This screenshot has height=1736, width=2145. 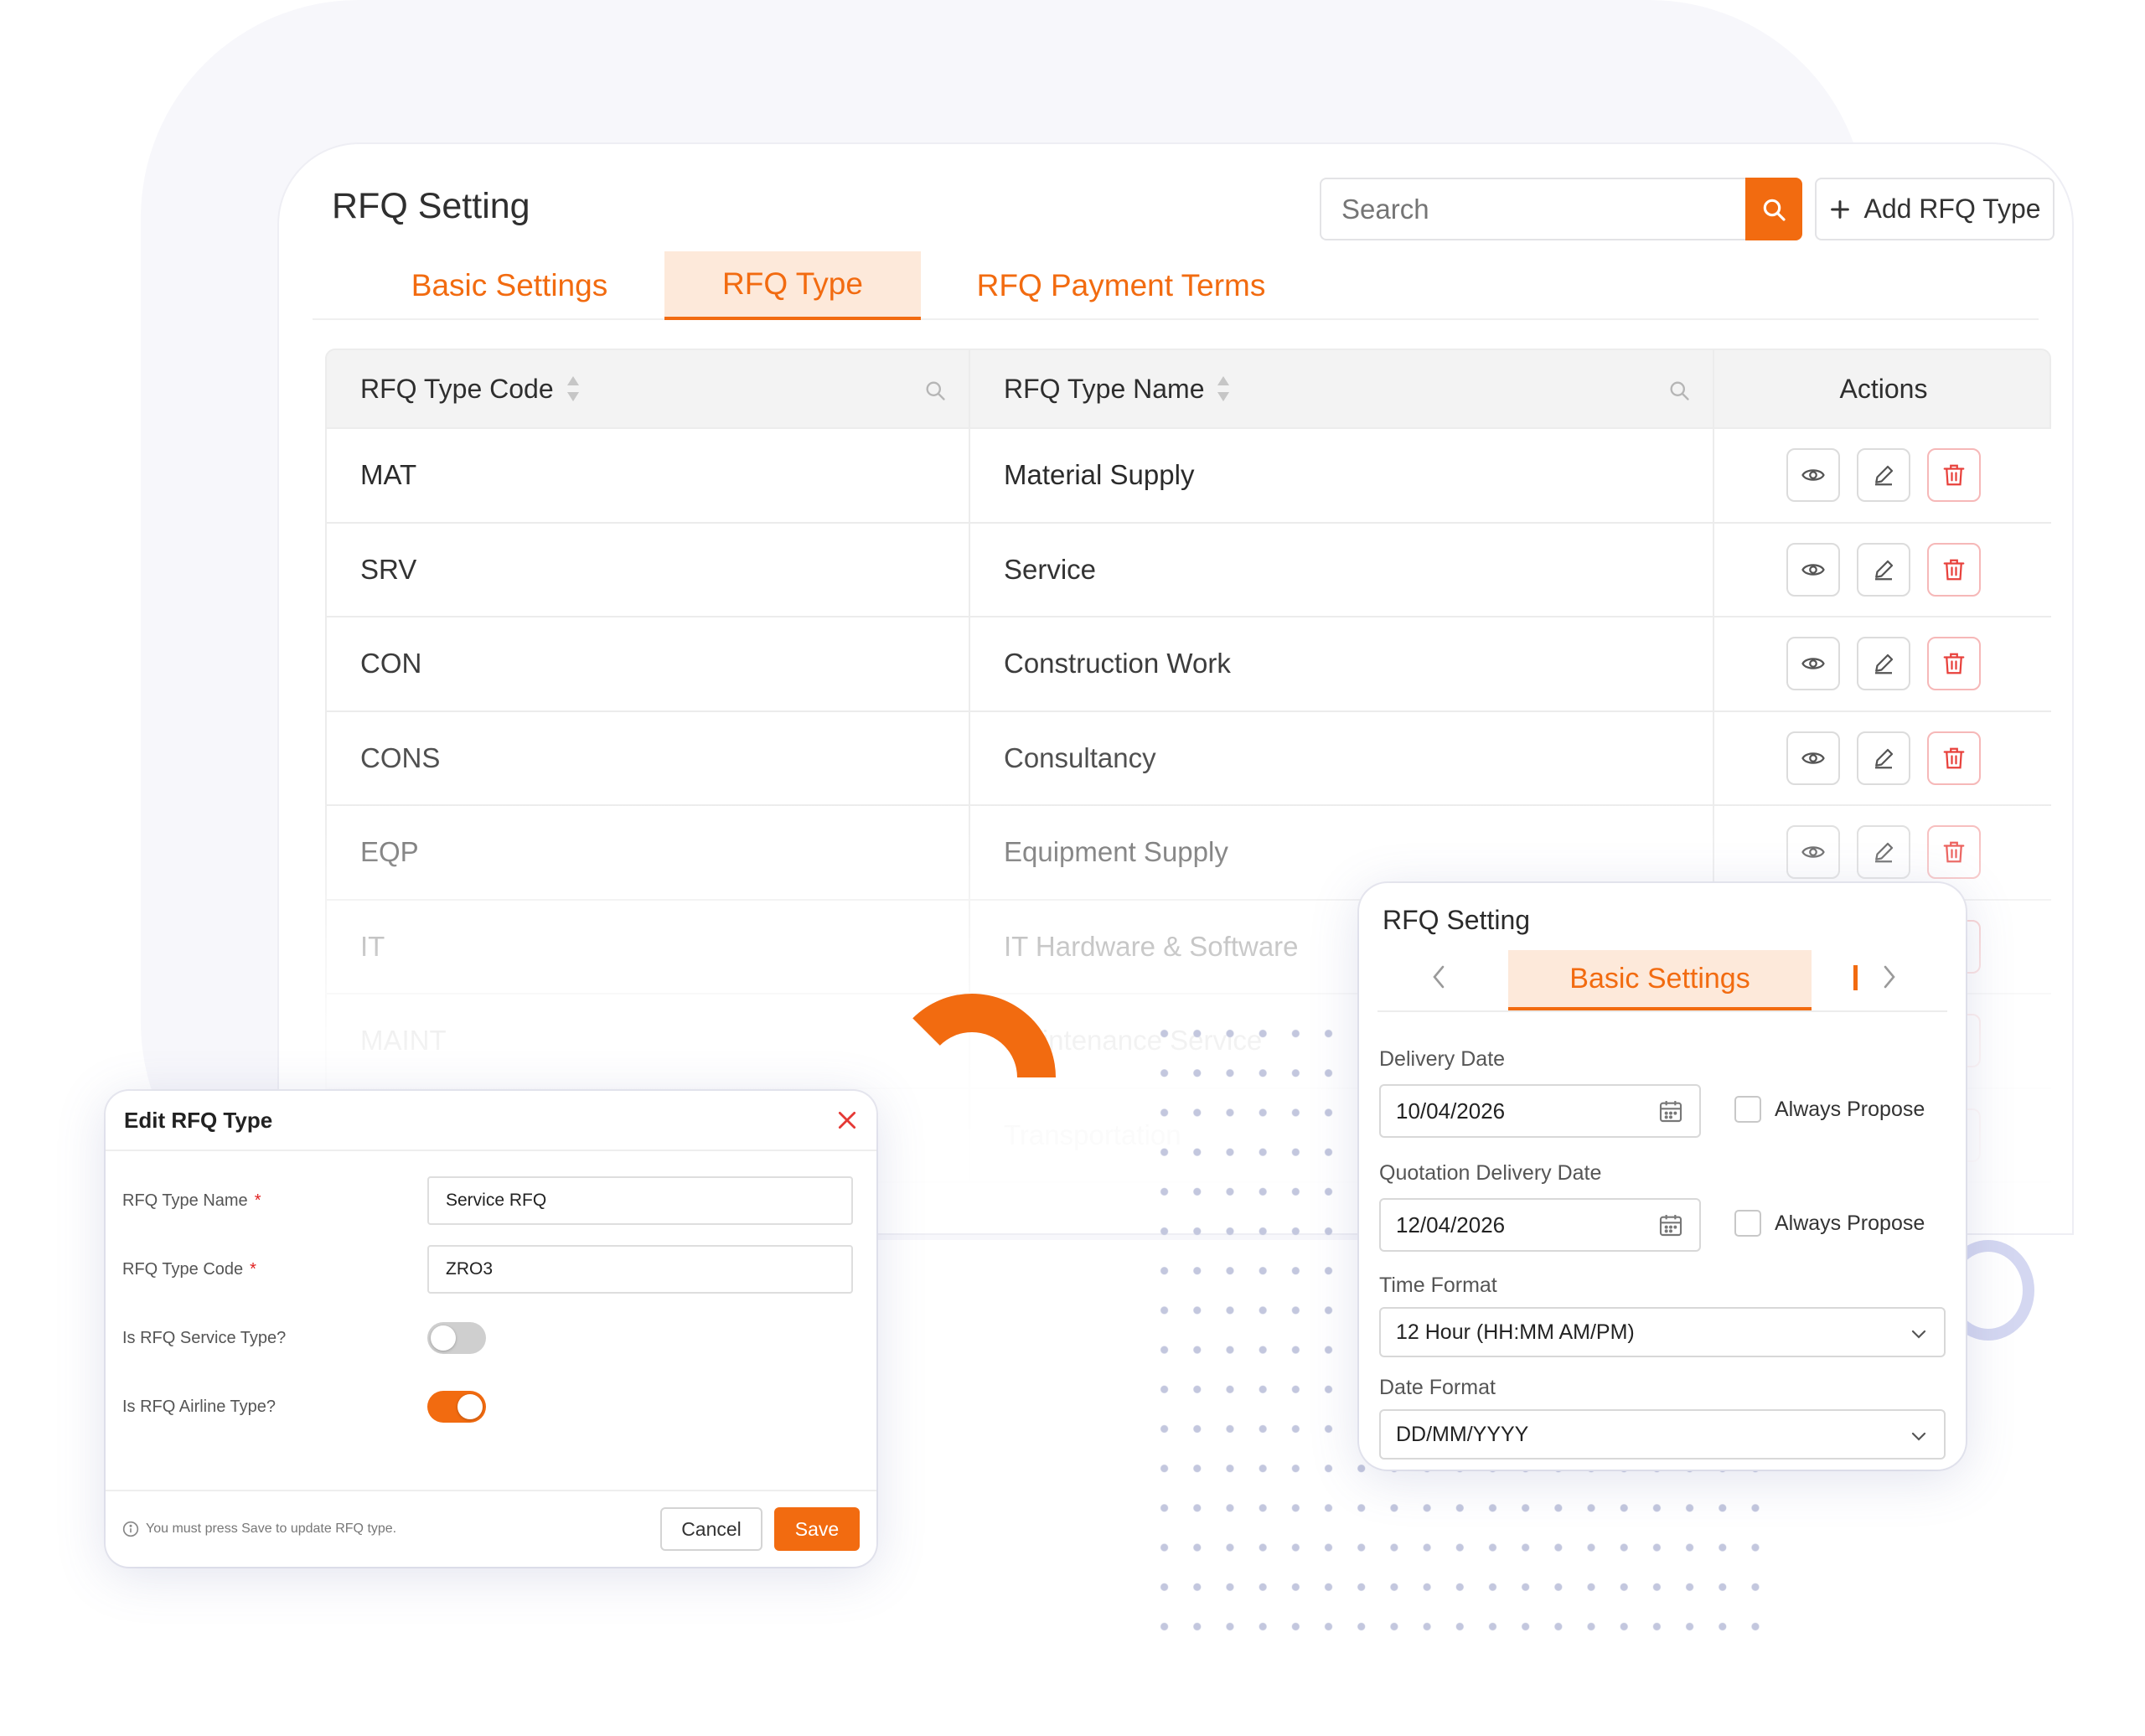 I want to click on panel-tabs: Basic Settings, so click(x=1662, y=979).